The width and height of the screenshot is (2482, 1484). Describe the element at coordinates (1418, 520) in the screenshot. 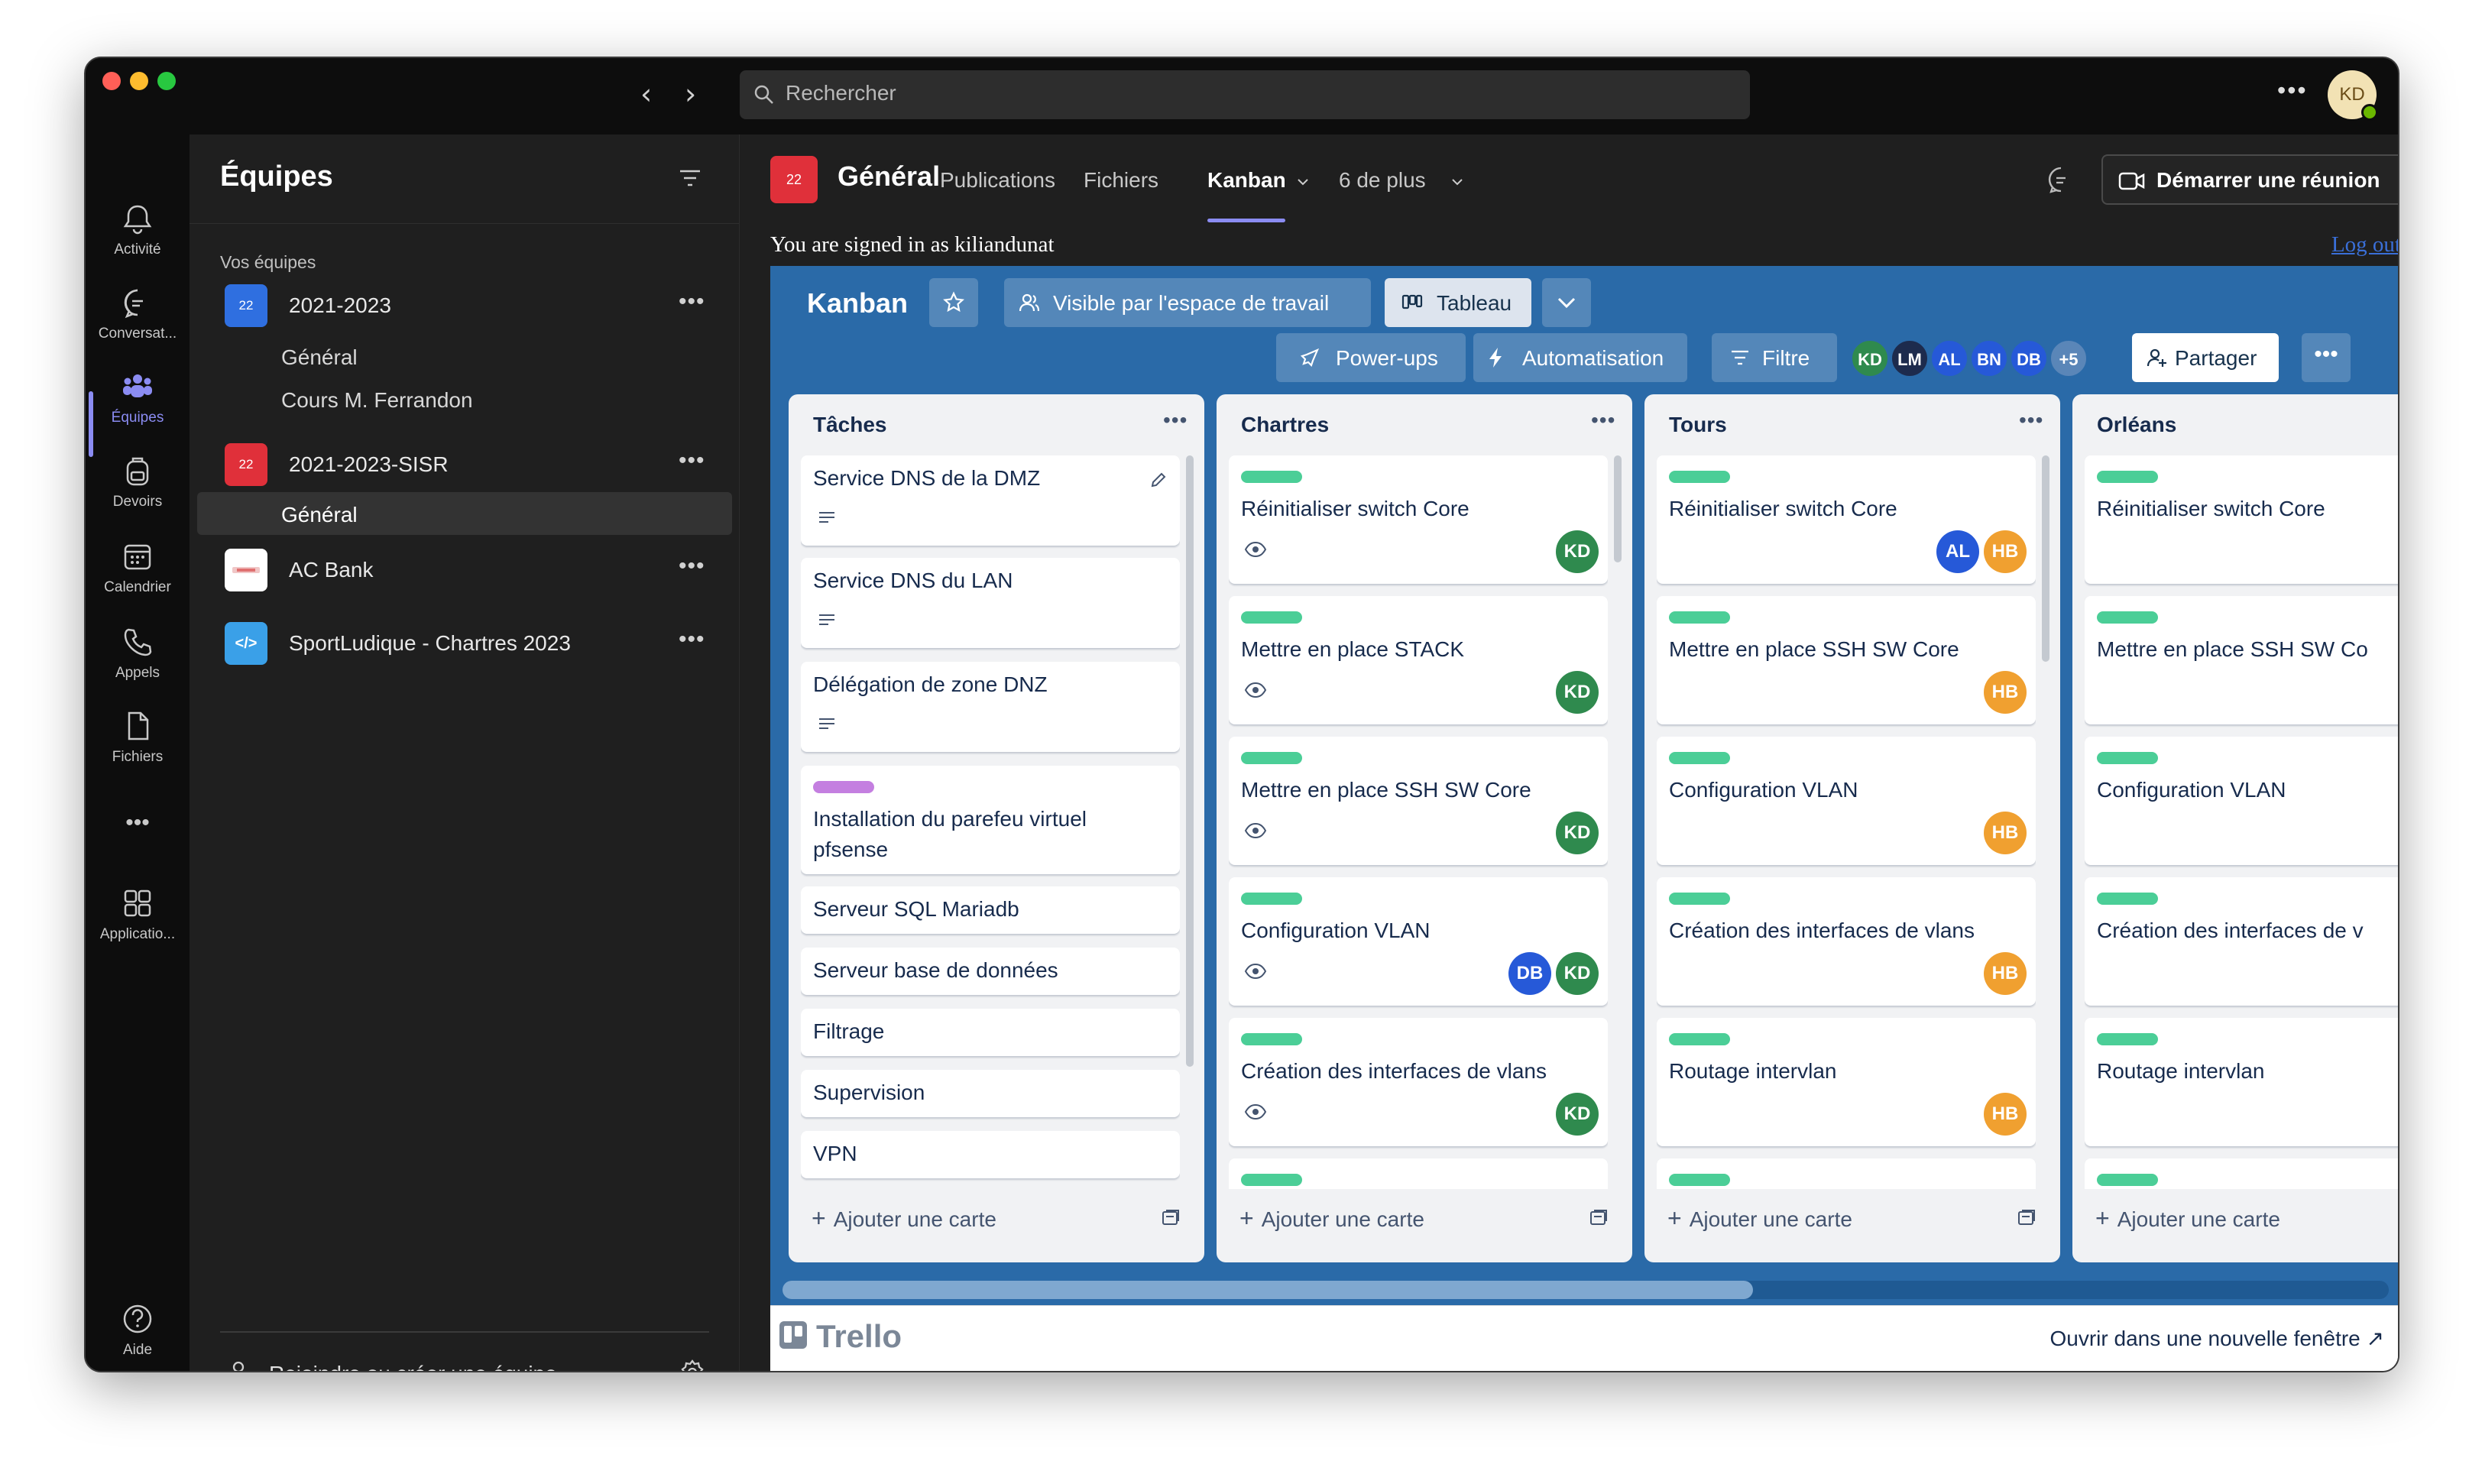

I see `card: Réinitialiser switch Core KD` at that location.